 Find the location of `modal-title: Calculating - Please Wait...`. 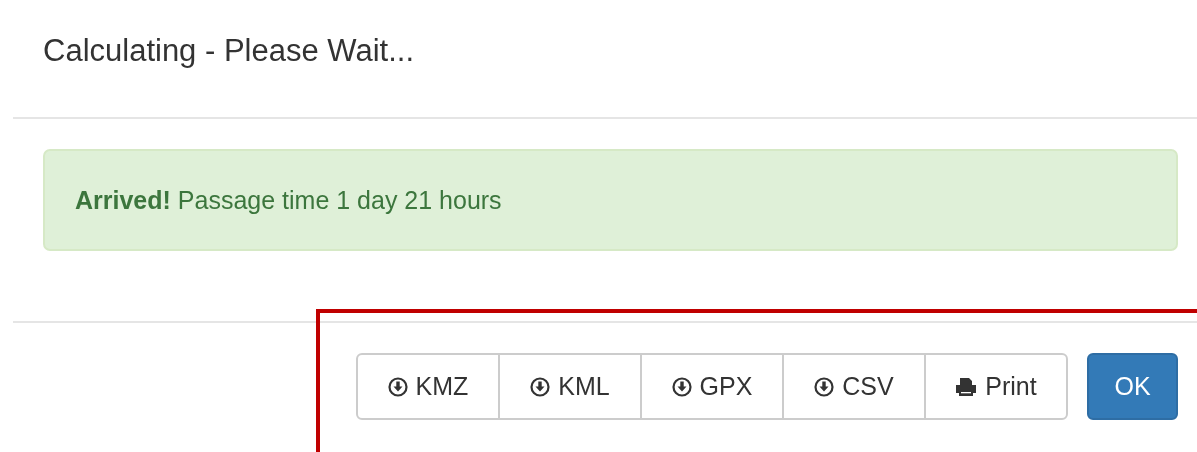

modal-title: Calculating - Please Wait... is located at coordinates (228, 51).